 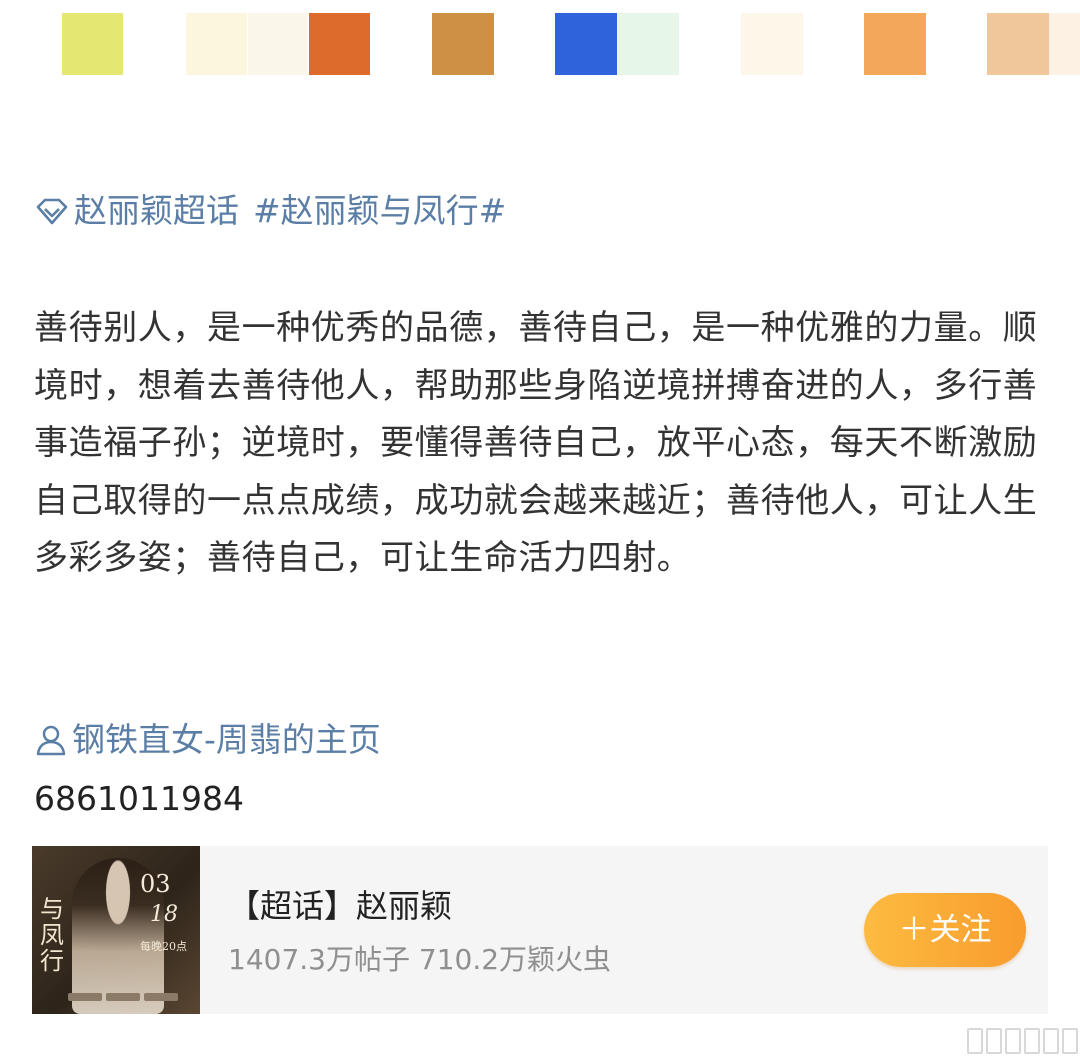 I want to click on cover-date-day: 18, so click(x=164, y=914).